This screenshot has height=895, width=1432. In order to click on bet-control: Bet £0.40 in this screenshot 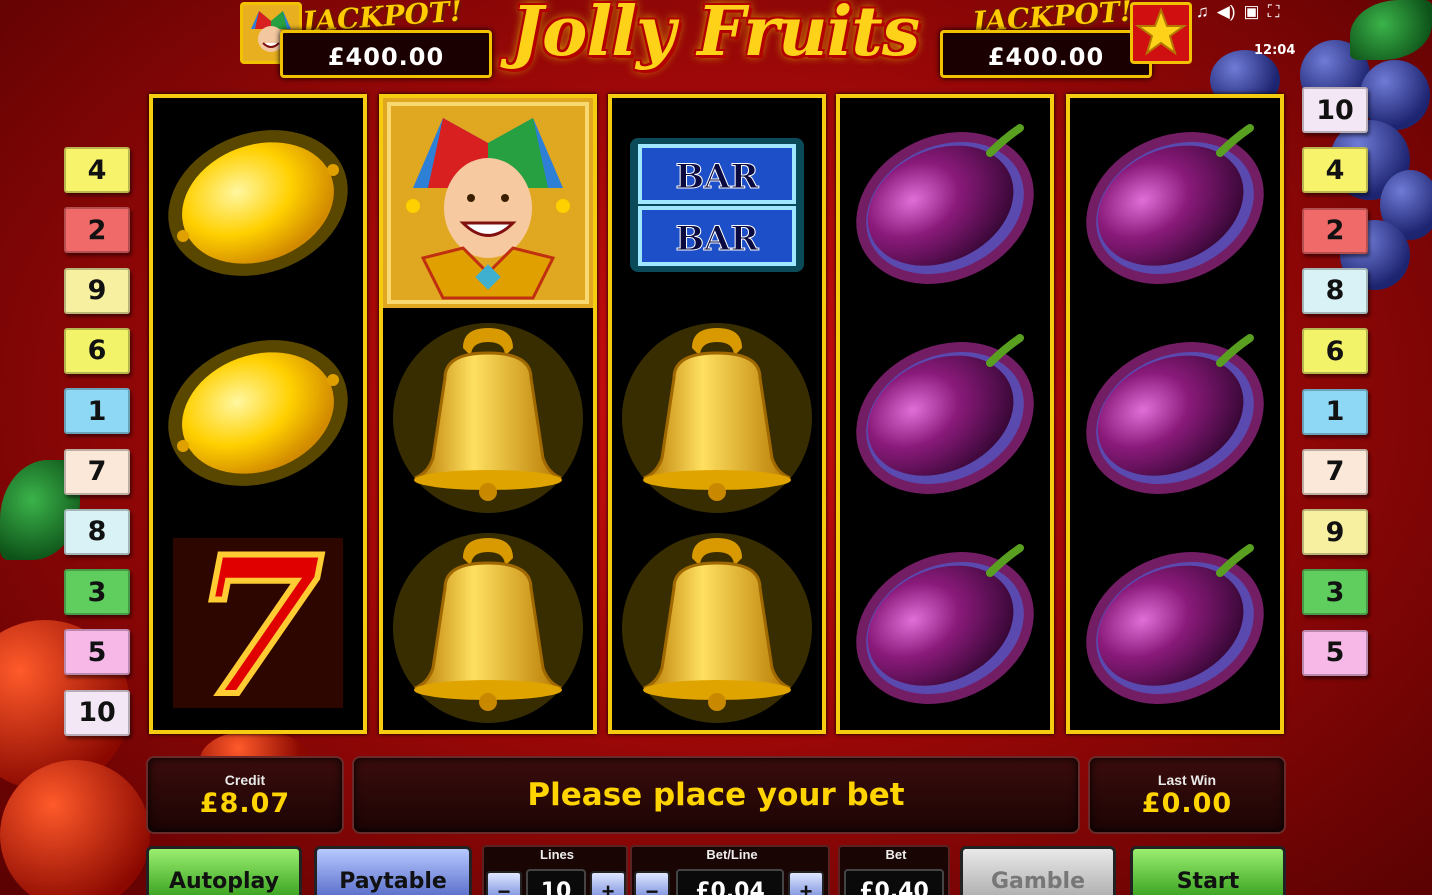, I will do `click(894, 870)`.